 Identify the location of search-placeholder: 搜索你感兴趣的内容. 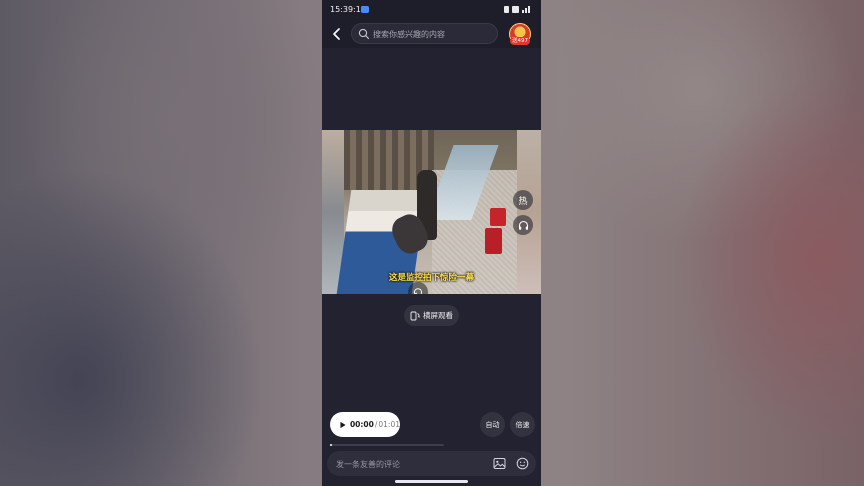
(409, 34).